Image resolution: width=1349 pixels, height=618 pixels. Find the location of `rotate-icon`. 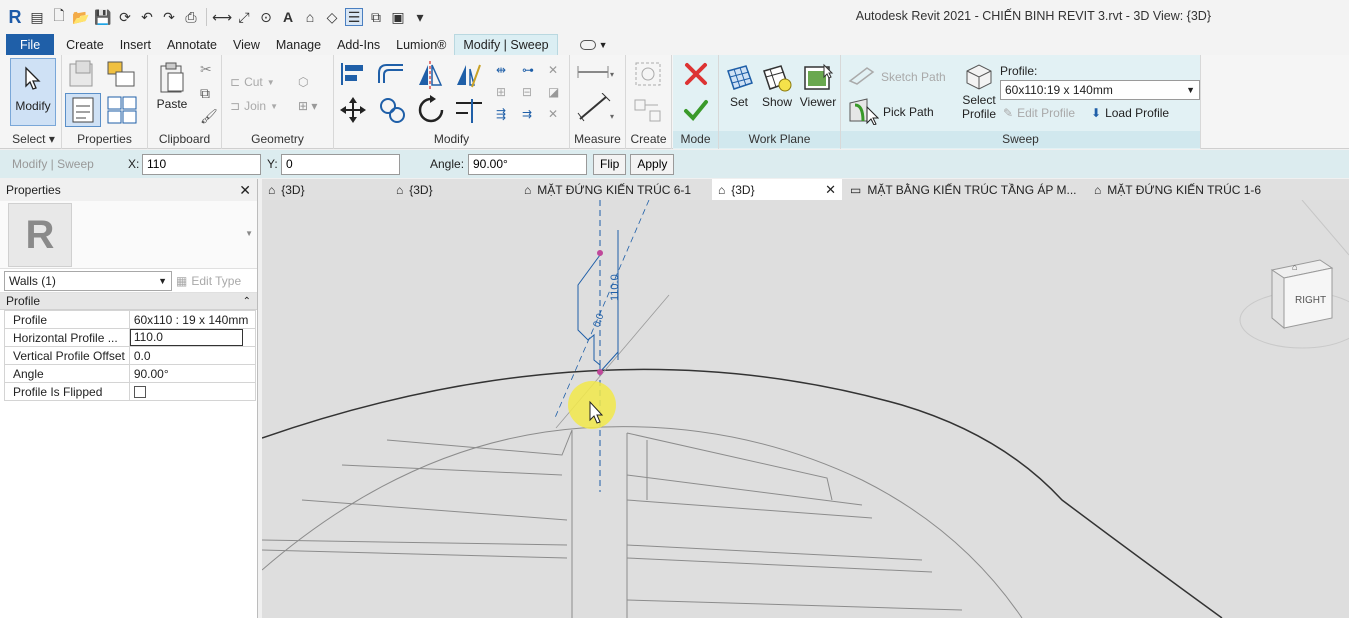

rotate-icon is located at coordinates (431, 111).